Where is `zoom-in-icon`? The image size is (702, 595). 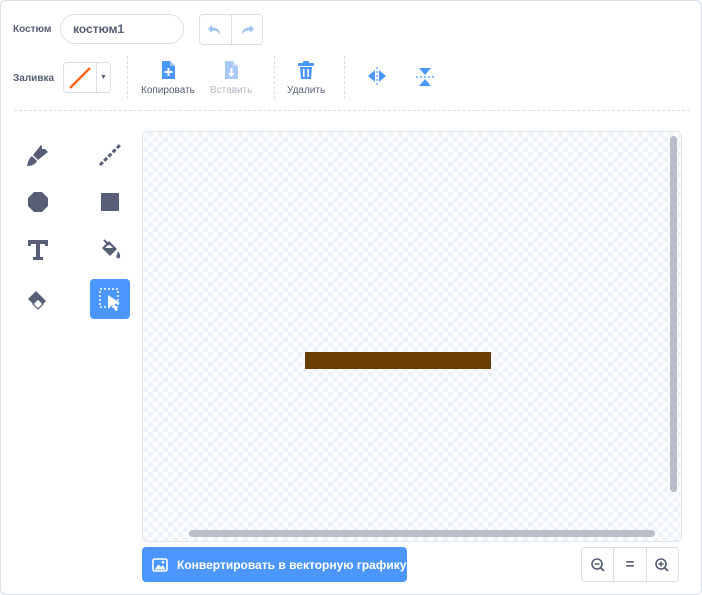 zoom-in-icon is located at coordinates (662, 564).